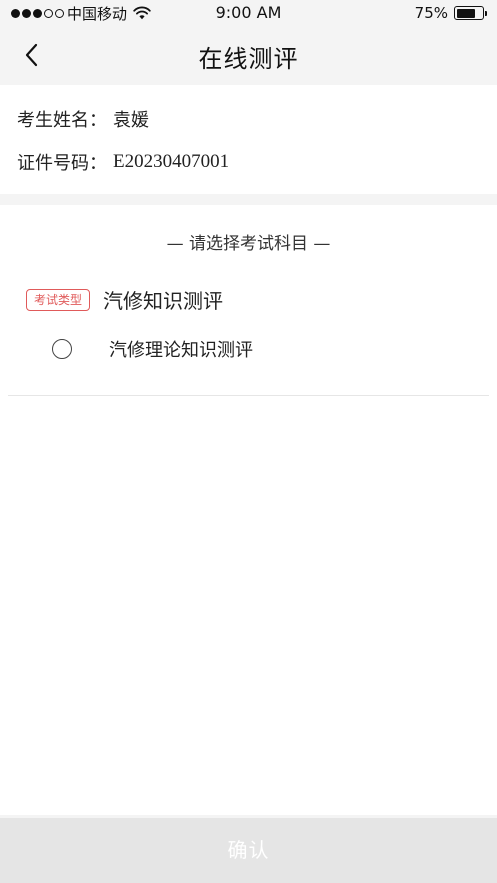 Image resolution: width=497 pixels, height=883 pixels. Describe the element at coordinates (181, 350) in the screenshot. I see `subject-option-label: 汽修理论知识测评` at that location.